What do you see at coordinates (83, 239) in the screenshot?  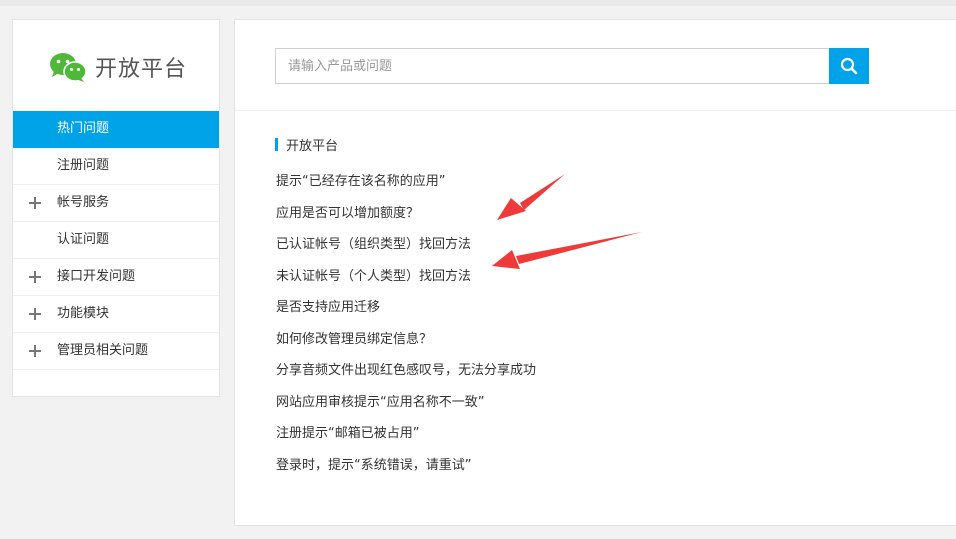 I see `sidebar-item-label: 认证问题` at bounding box center [83, 239].